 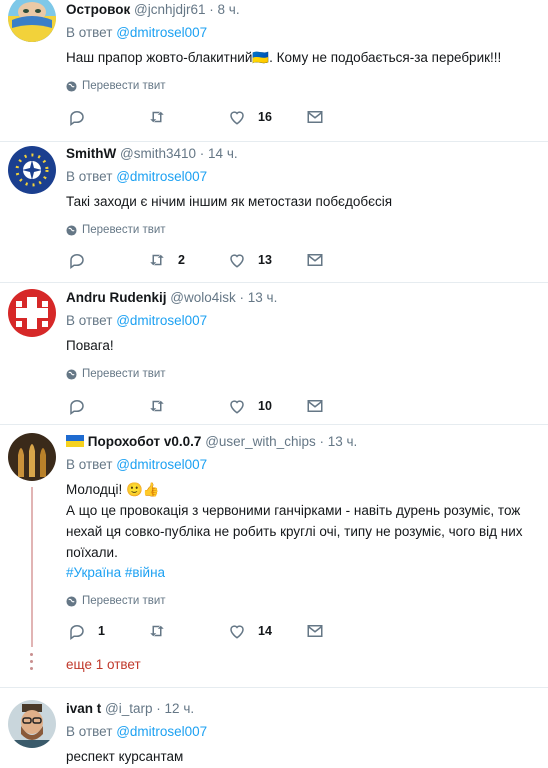 What do you see at coordinates (113, 489) in the screenshot?
I see `tweet-text-line1: Молодці! 🙂👍` at bounding box center [113, 489].